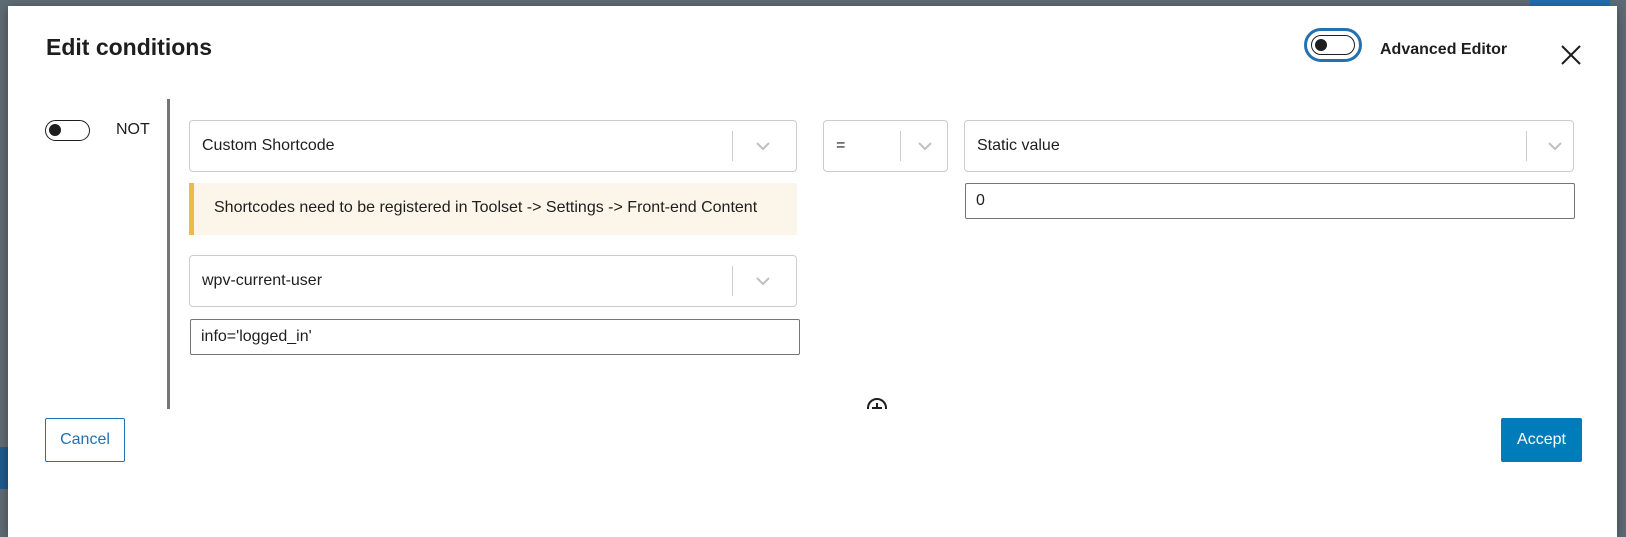 The width and height of the screenshot is (1626, 537). Describe the element at coordinates (841, 145) in the screenshot. I see `operator-value: =` at that location.